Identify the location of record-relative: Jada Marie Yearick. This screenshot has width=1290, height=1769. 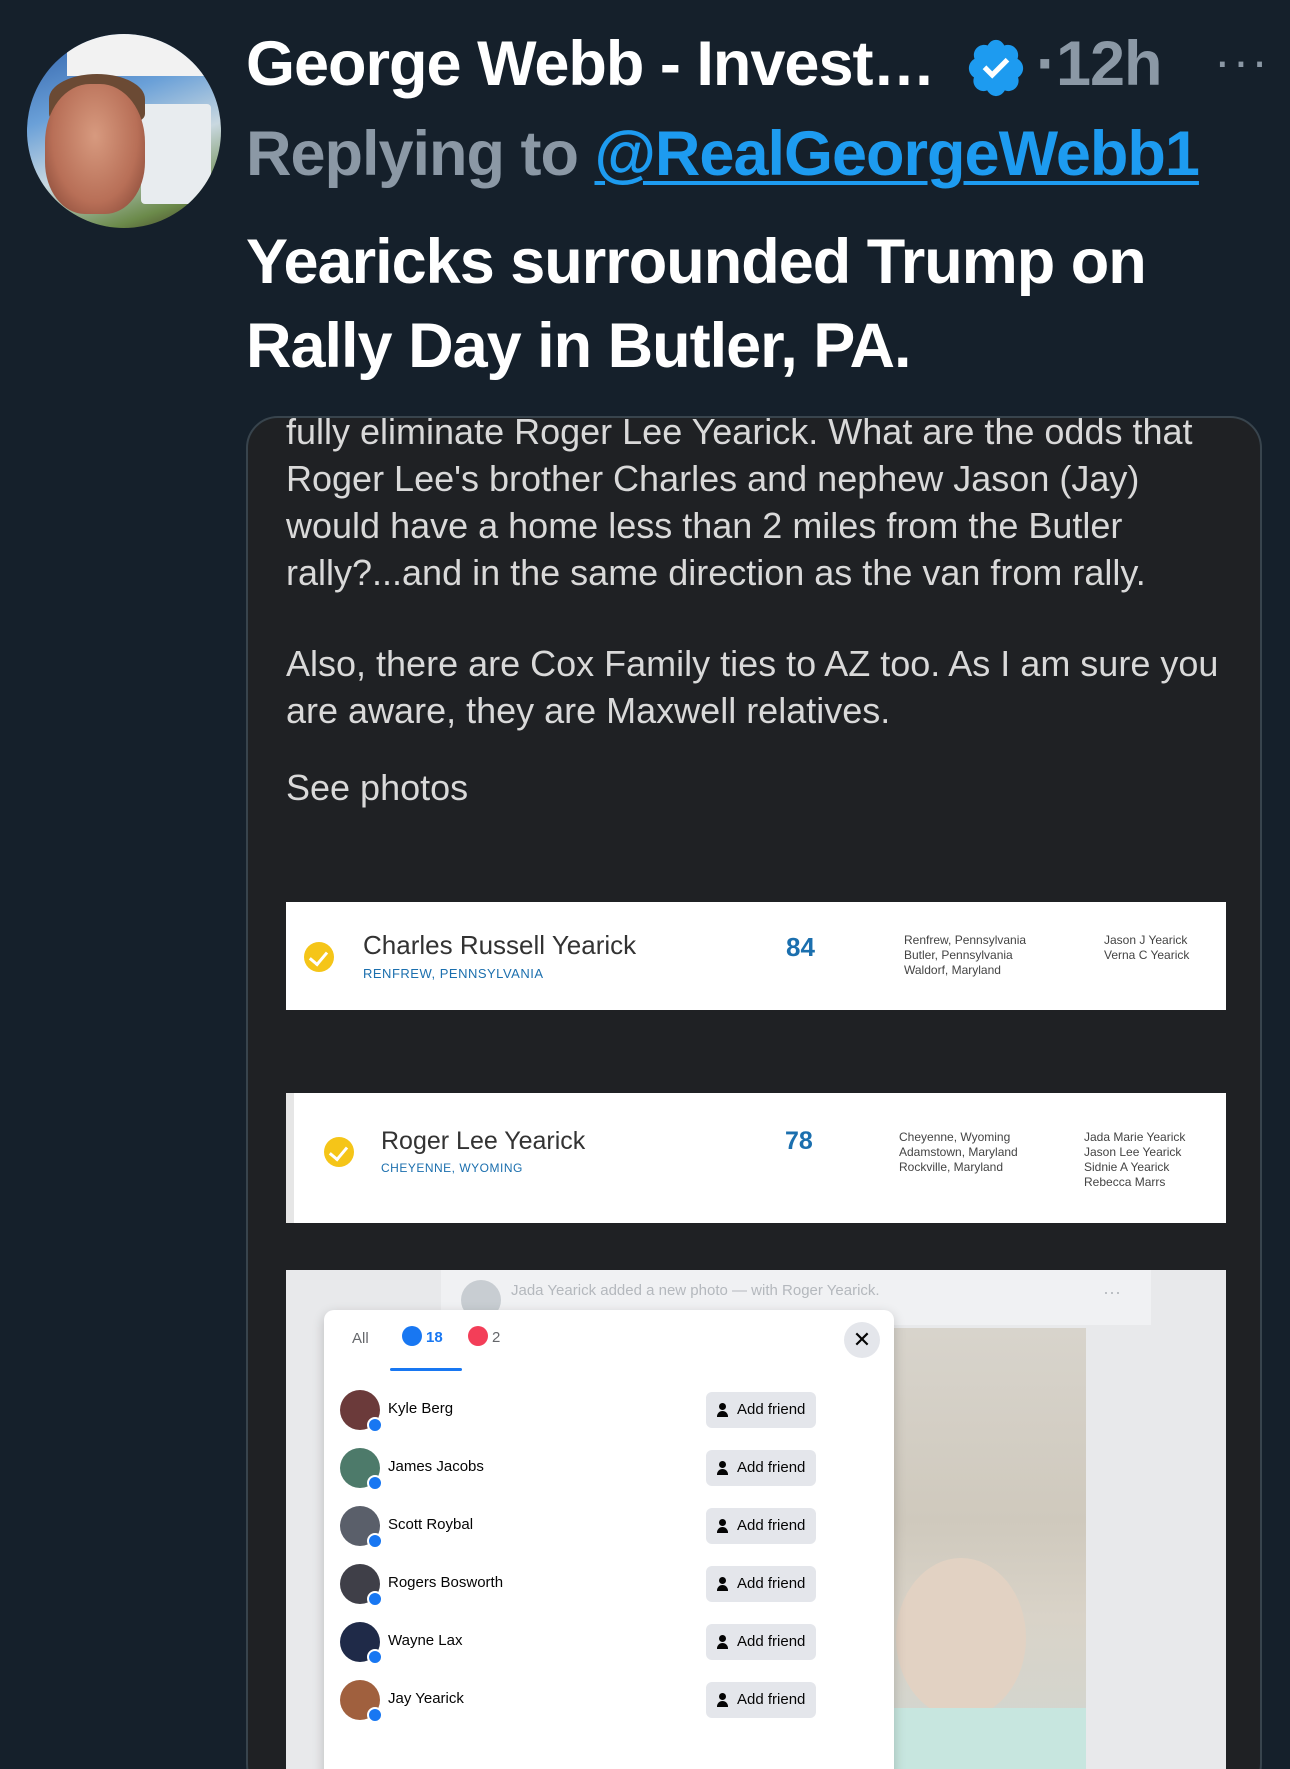
(1135, 1137).